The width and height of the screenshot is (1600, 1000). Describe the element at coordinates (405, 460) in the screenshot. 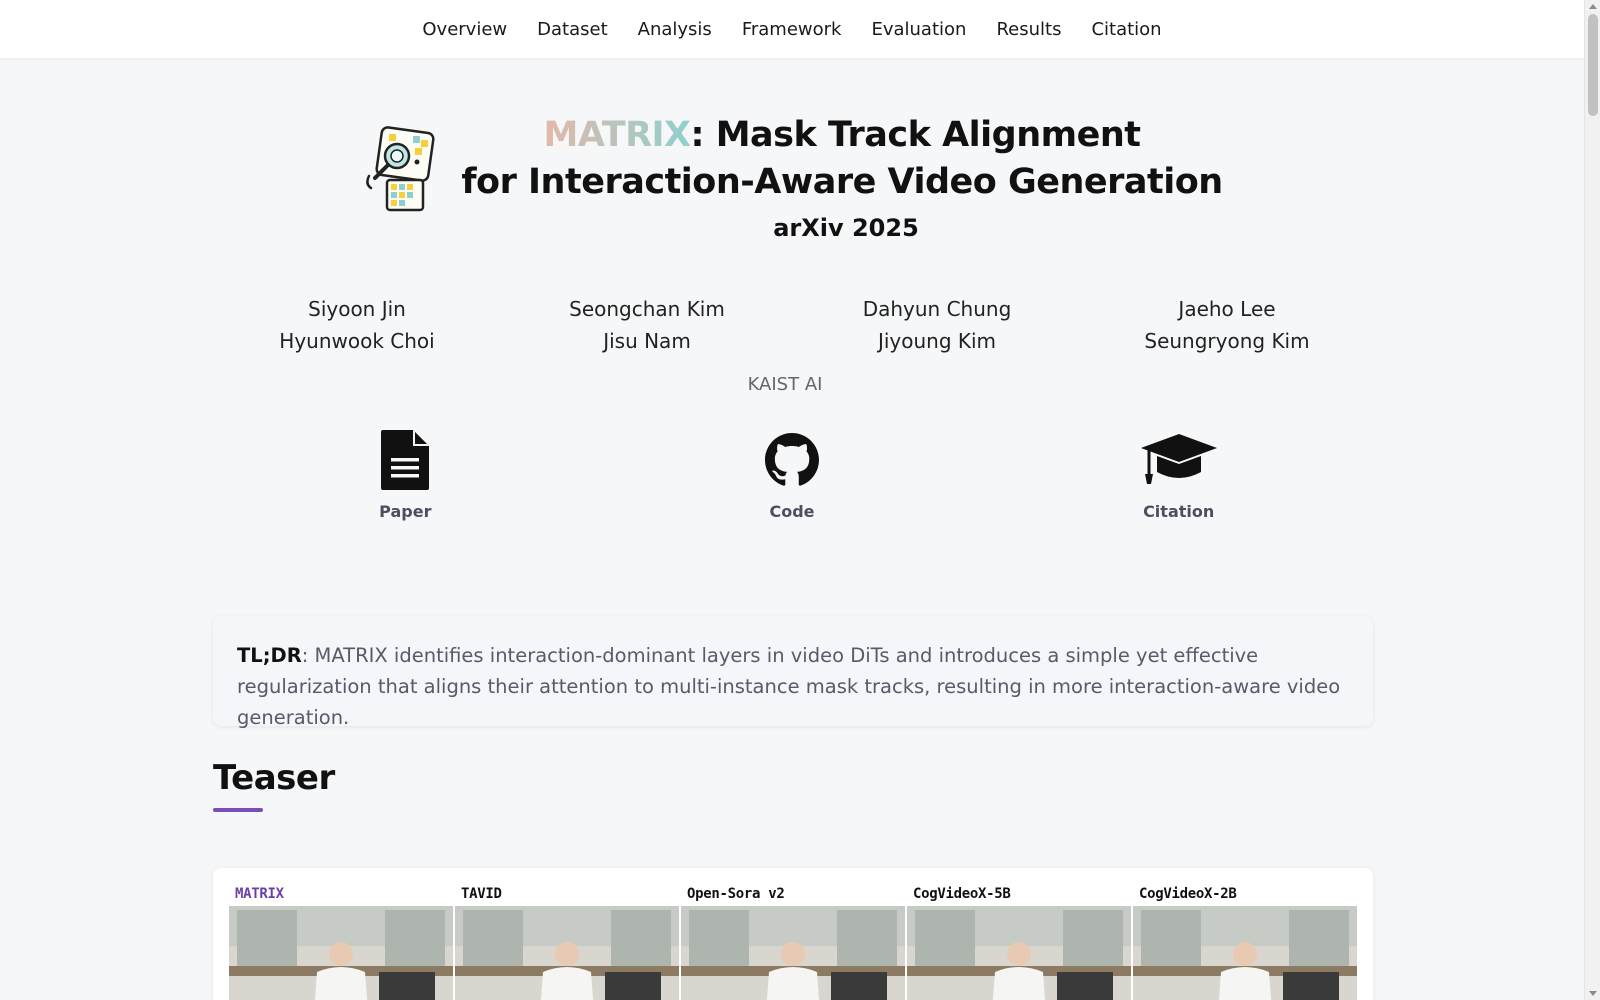

I see `document-icon` at that location.